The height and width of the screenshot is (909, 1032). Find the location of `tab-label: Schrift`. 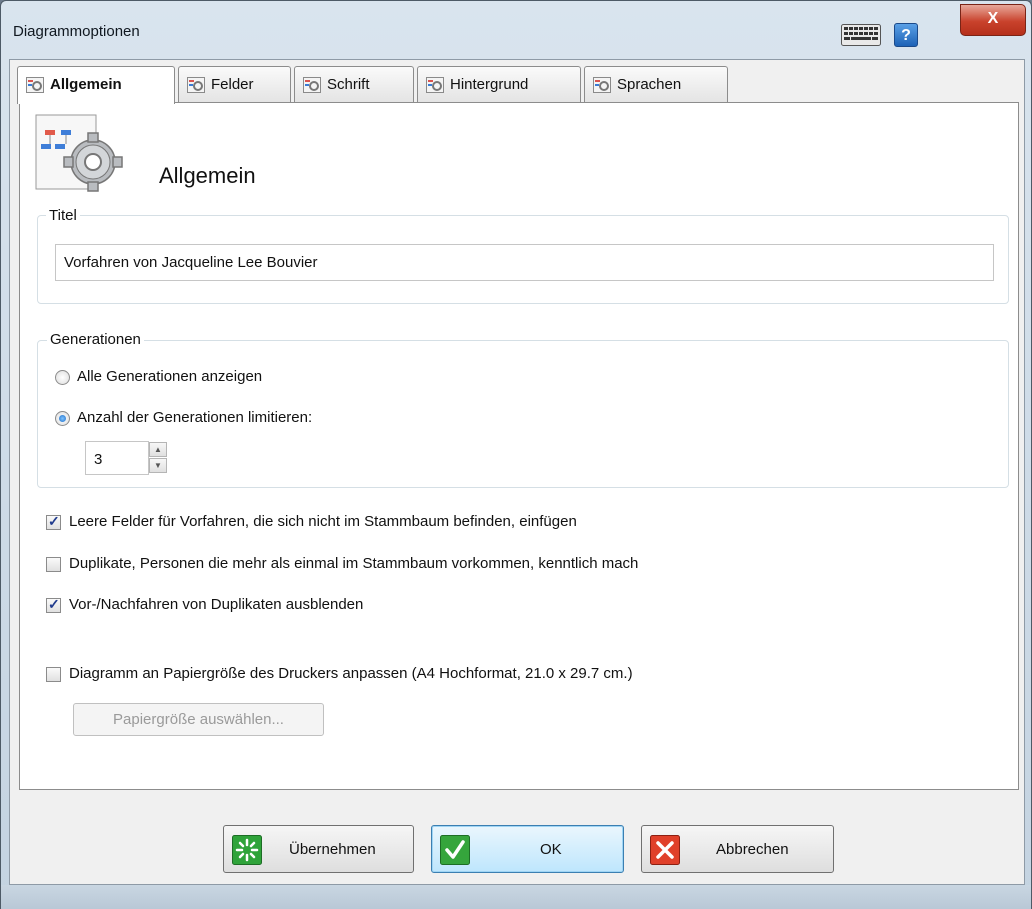

tab-label: Schrift is located at coordinates (348, 84).